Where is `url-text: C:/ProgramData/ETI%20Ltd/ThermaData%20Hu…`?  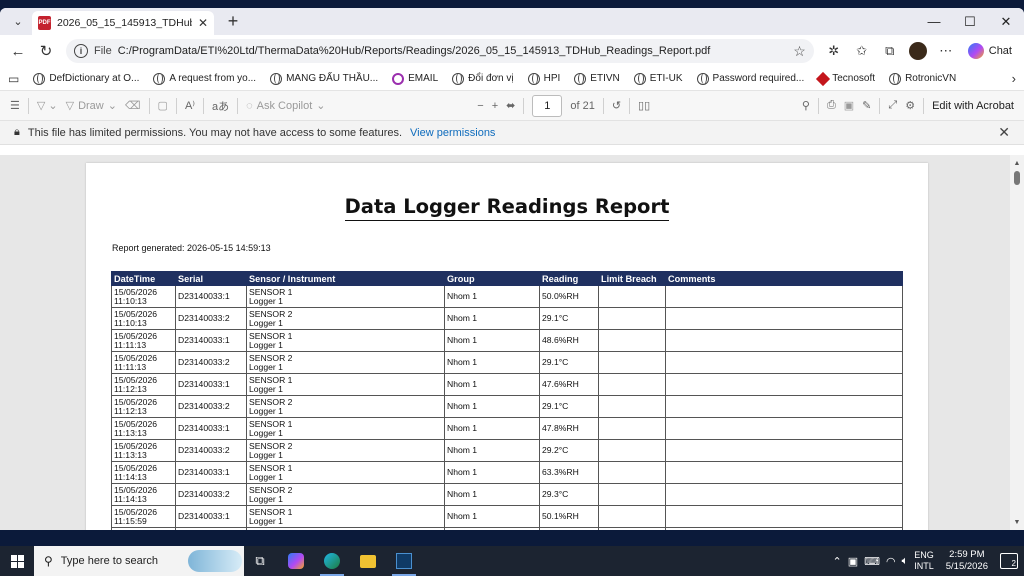 url-text: C:/ProgramData/ETI%20Ltd/ThermaData%20Hu… is located at coordinates (452, 51).